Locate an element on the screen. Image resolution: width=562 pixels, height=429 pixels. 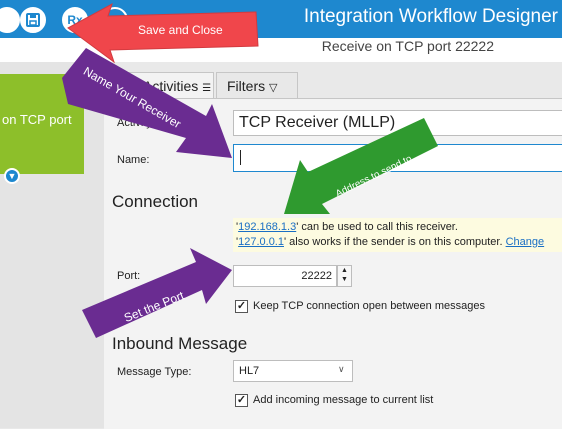
annotation-save-close: Save and Close is located at coordinates (180, 30).